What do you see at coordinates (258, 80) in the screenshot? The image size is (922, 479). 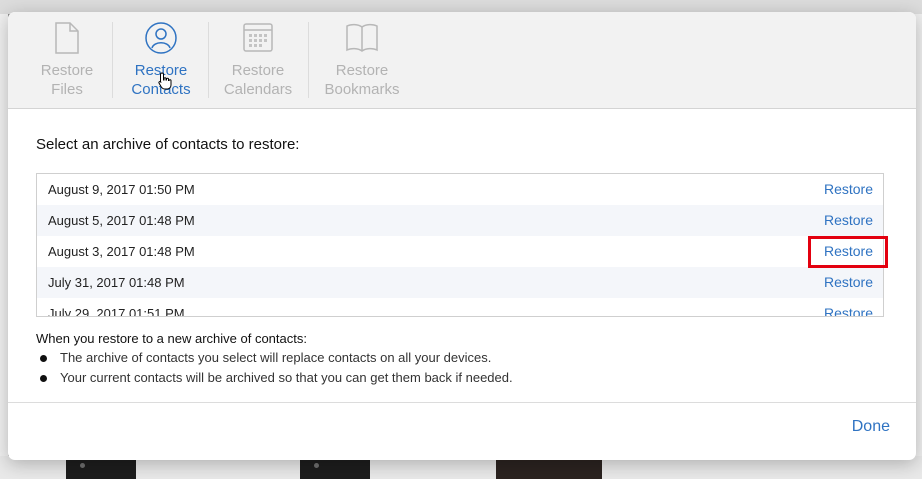 I see `tab-label: Restore Calendars` at bounding box center [258, 80].